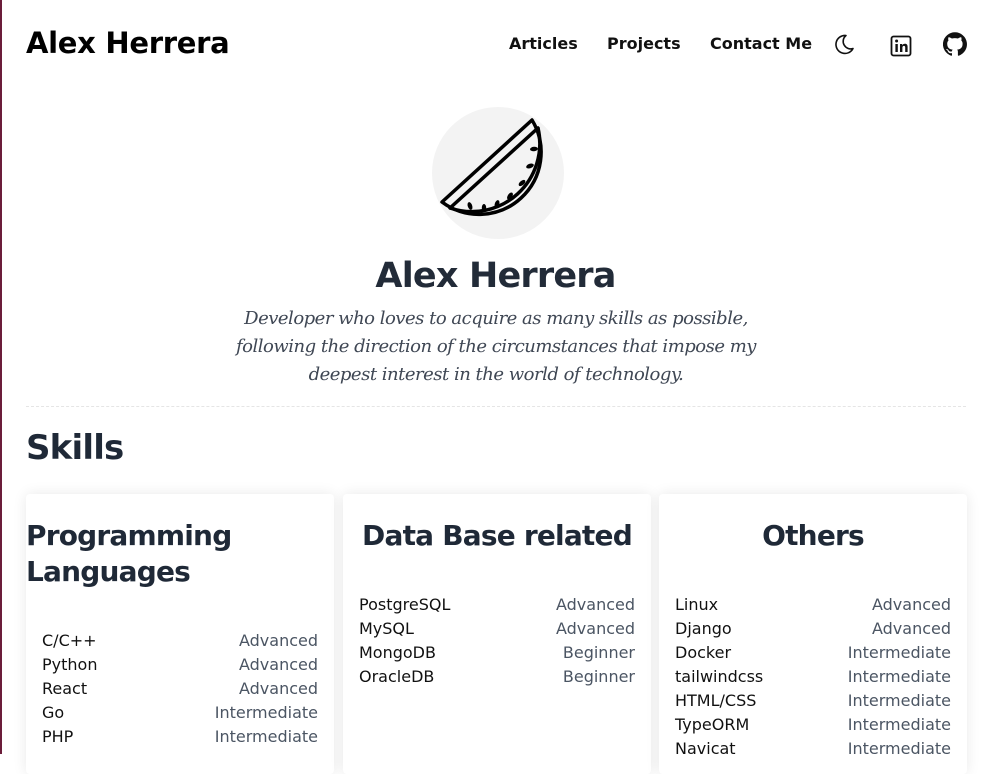 The image size is (991, 774). Describe the element at coordinates (813, 655) in the screenshot. I see `skill-row: Docker Intermediate` at that location.